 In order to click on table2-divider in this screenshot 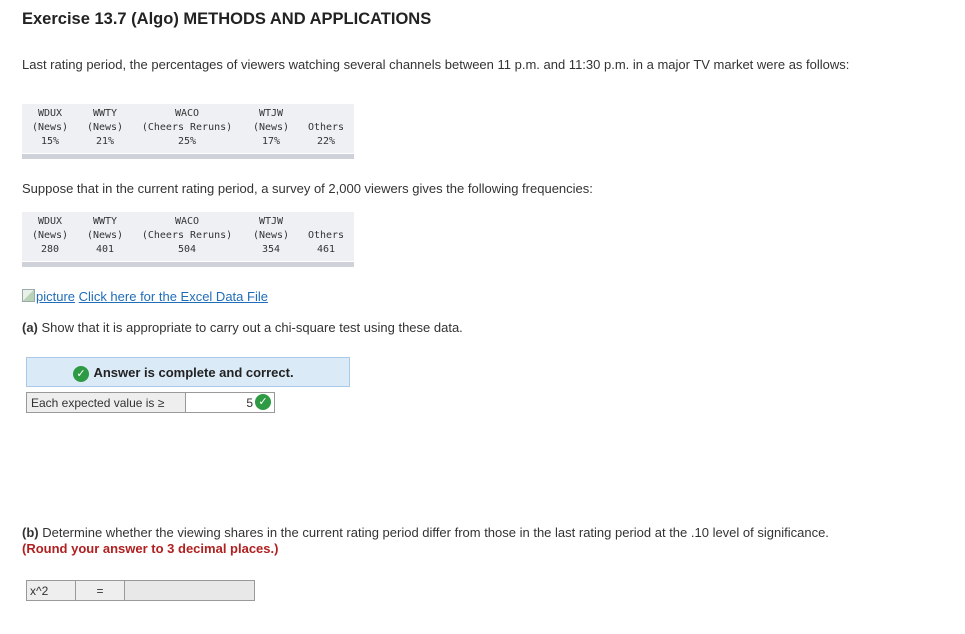, I will do `click(188, 264)`.